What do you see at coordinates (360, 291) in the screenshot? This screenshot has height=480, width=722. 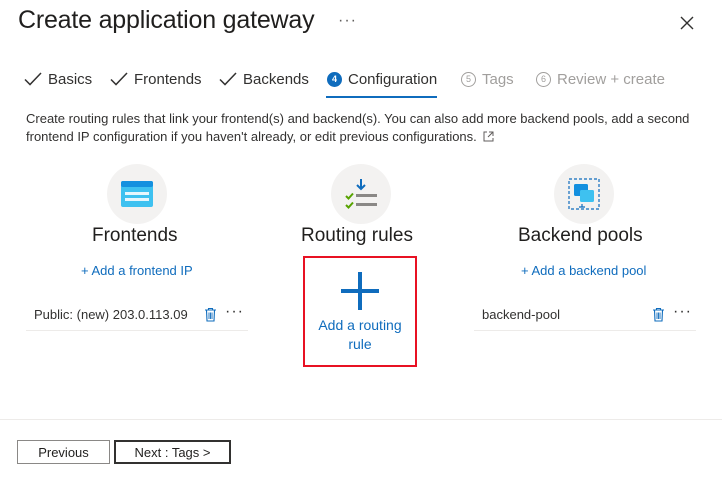 I see `plus-icon` at bounding box center [360, 291].